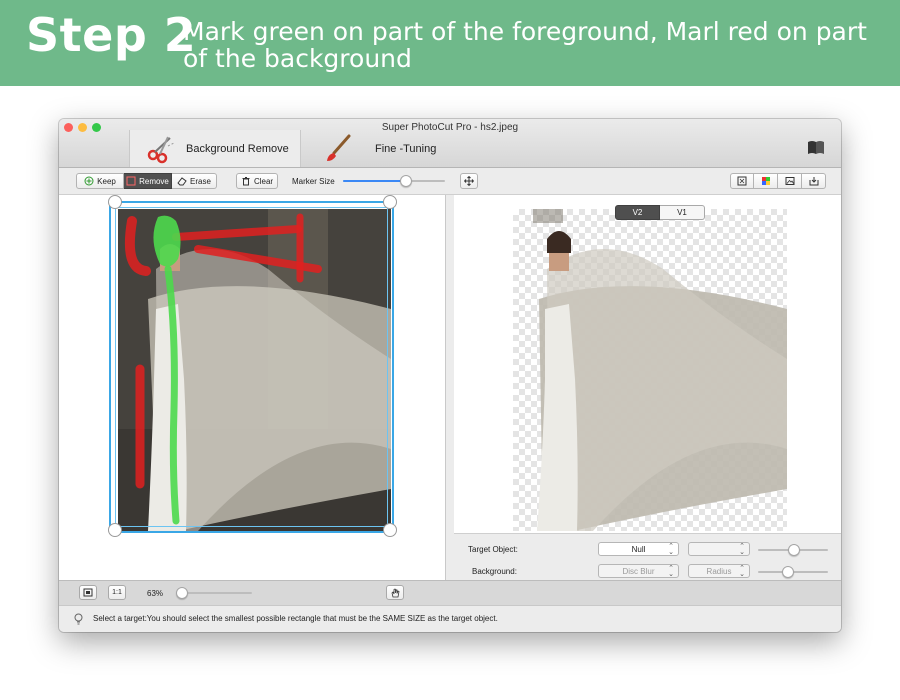  I want to click on export-icon, so click(814, 181).